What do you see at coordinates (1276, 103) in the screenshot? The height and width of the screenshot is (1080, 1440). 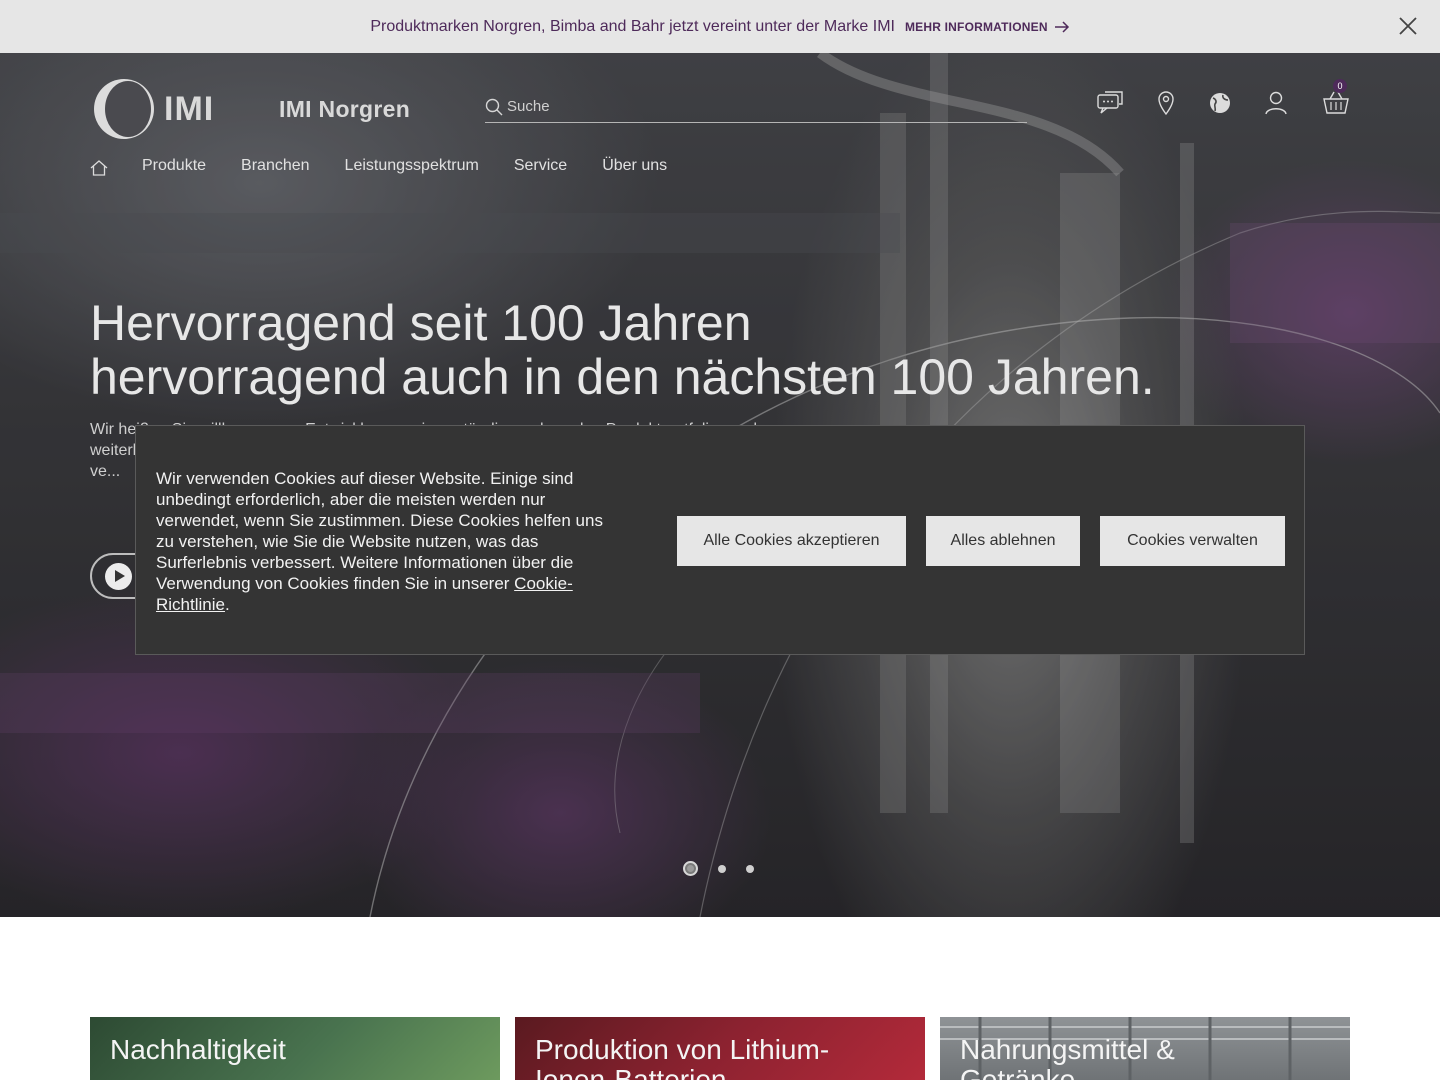 I see `user-icon` at bounding box center [1276, 103].